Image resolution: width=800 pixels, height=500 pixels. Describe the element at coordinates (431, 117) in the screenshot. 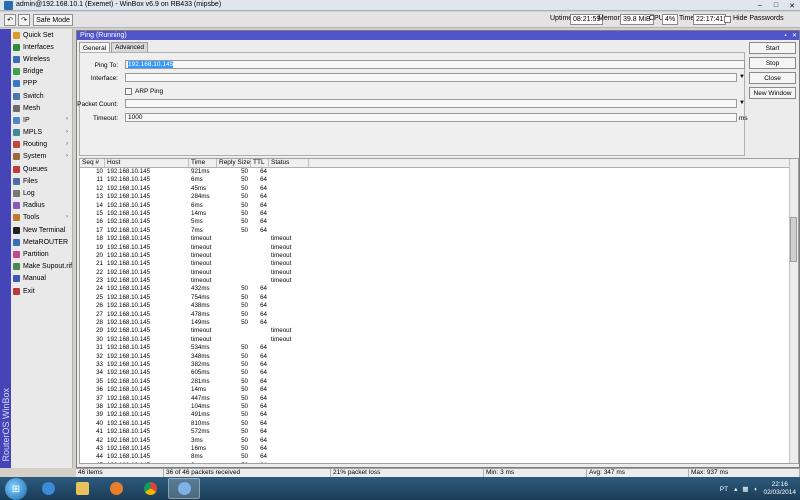

I see `timeout-input: 1000` at that location.